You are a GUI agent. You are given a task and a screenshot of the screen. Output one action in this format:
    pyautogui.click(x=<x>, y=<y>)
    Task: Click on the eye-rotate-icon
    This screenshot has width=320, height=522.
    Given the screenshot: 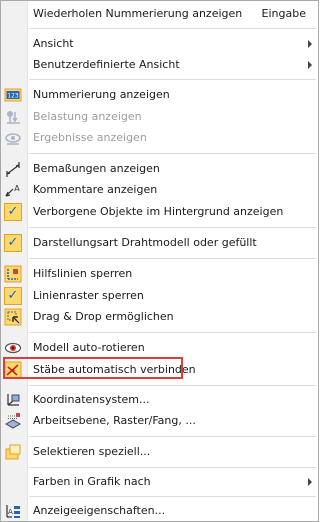 What is the action you would take?
    pyautogui.click(x=13, y=348)
    